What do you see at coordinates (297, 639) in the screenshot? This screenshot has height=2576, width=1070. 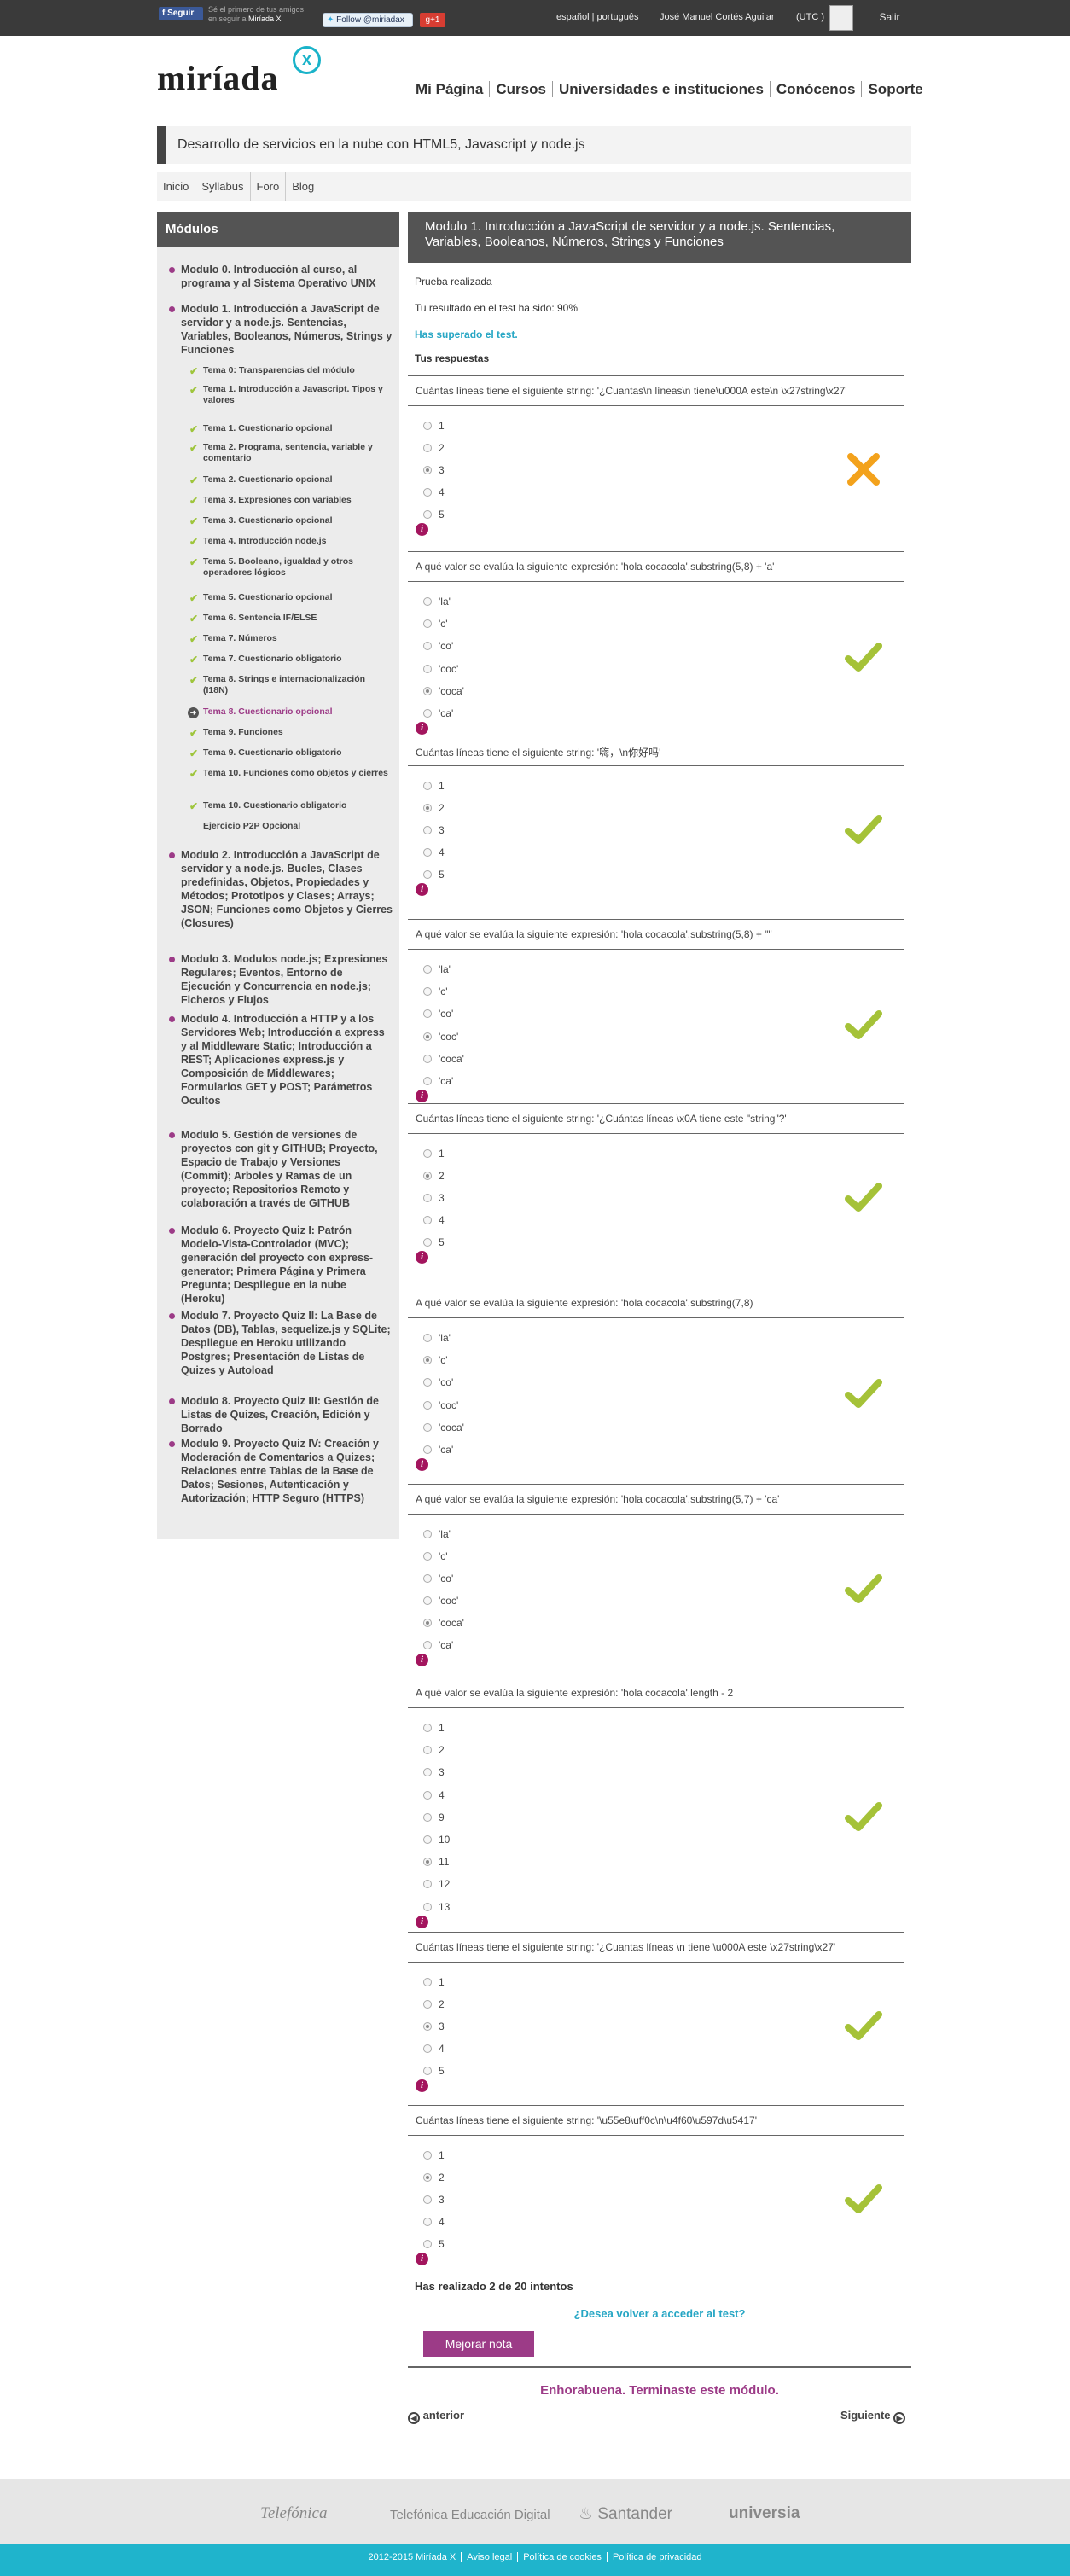 I see `sidebar-item-tema: Tema 7. Números` at bounding box center [297, 639].